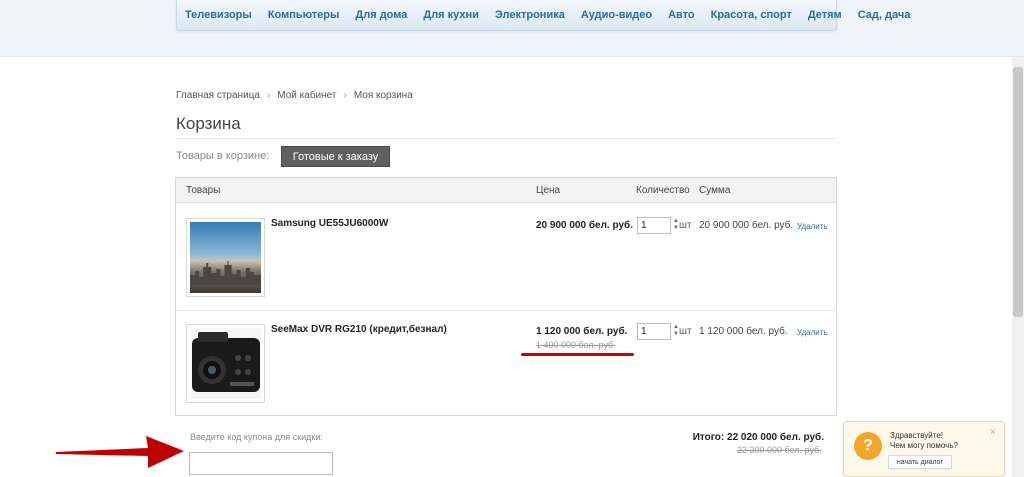 This screenshot has width=1024, height=477. I want to click on nav-item-computers: Компьютеры, so click(304, 15).